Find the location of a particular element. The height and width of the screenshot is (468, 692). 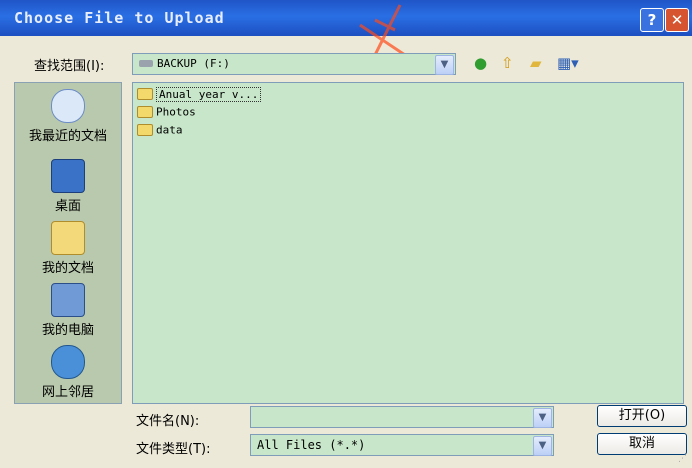

window-title: Choose File to Upload is located at coordinates (119, 18).